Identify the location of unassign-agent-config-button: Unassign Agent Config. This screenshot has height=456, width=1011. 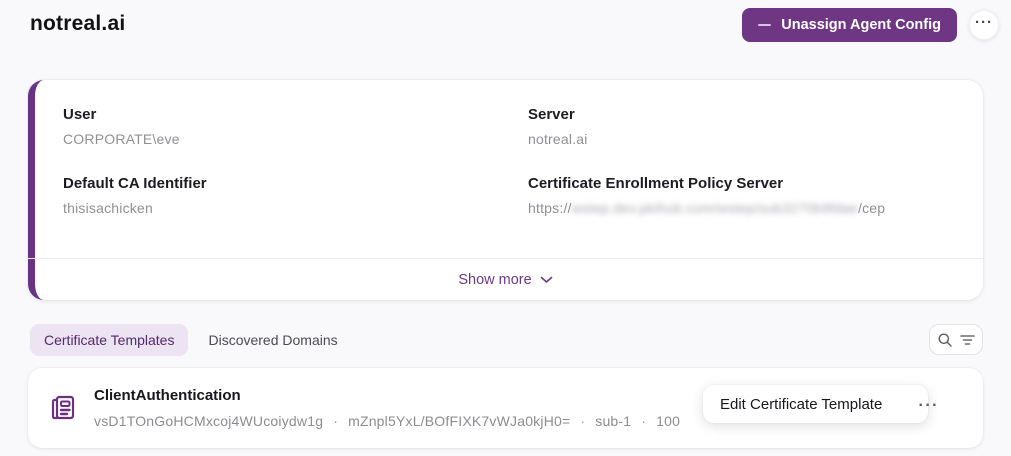
(849, 25).